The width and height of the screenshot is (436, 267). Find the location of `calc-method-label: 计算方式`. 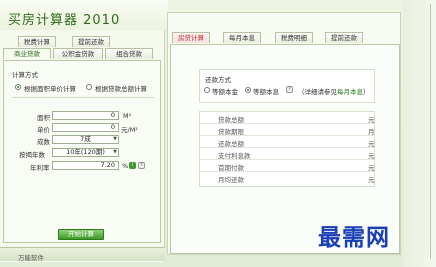

calc-method-label: 计算方式 is located at coordinates (25, 75).